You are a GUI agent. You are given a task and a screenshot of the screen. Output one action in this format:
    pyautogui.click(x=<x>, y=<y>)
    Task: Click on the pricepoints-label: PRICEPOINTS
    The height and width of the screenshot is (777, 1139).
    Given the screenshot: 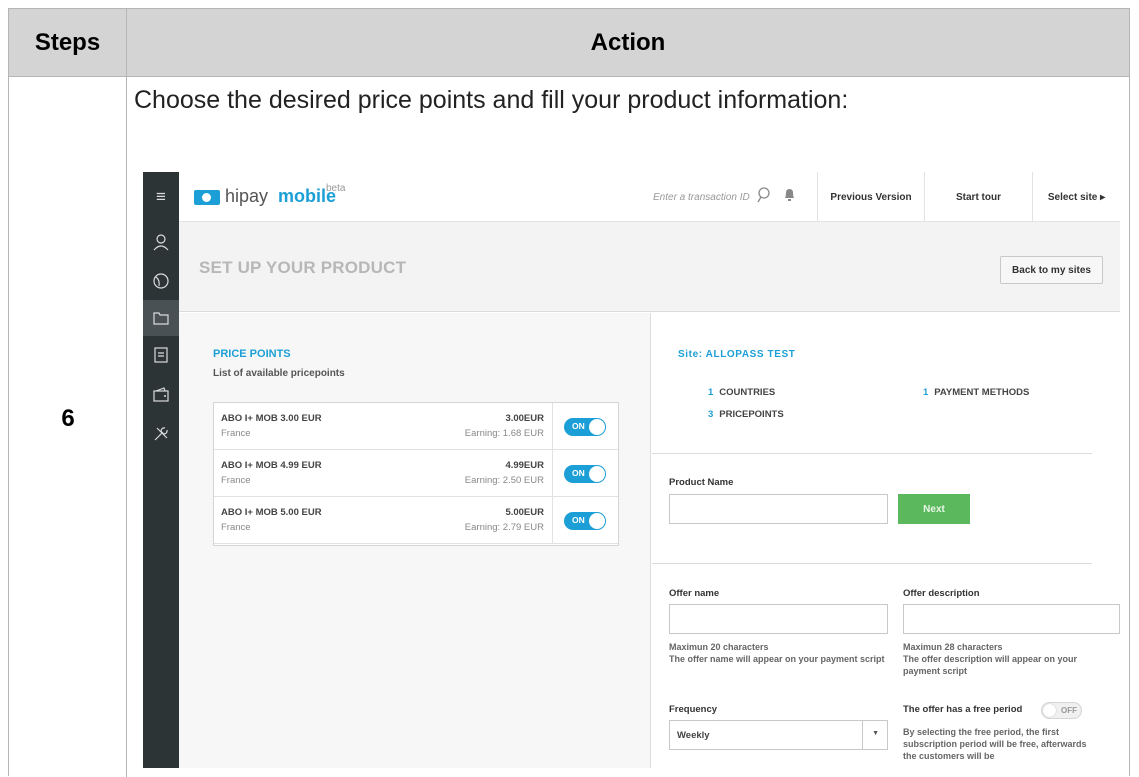 What is the action you would take?
    pyautogui.click(x=751, y=414)
    